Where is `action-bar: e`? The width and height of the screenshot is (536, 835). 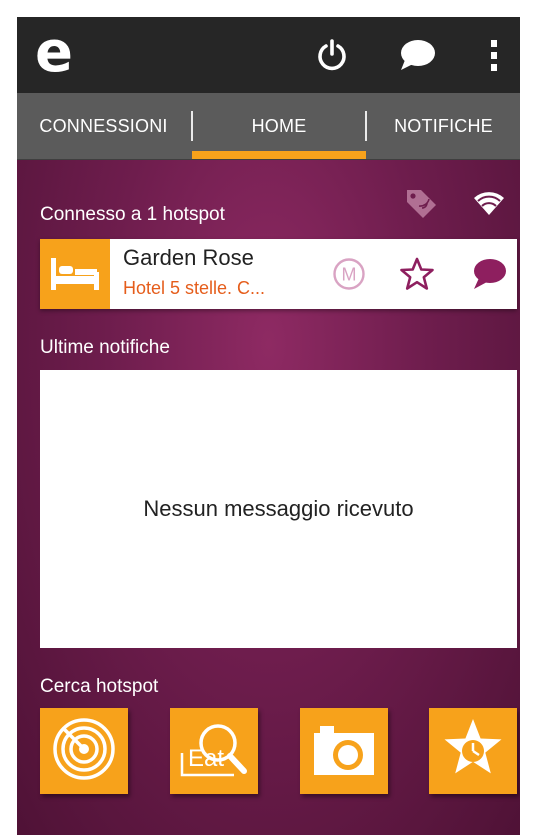 action-bar: e is located at coordinates (268, 55).